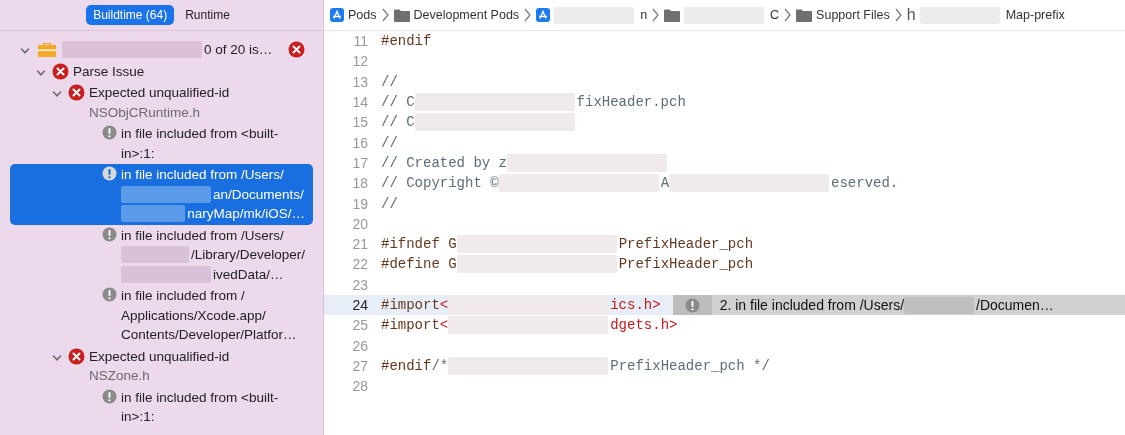  What do you see at coordinates (406, 41) in the screenshot?
I see `code-text: #endif` at bounding box center [406, 41].